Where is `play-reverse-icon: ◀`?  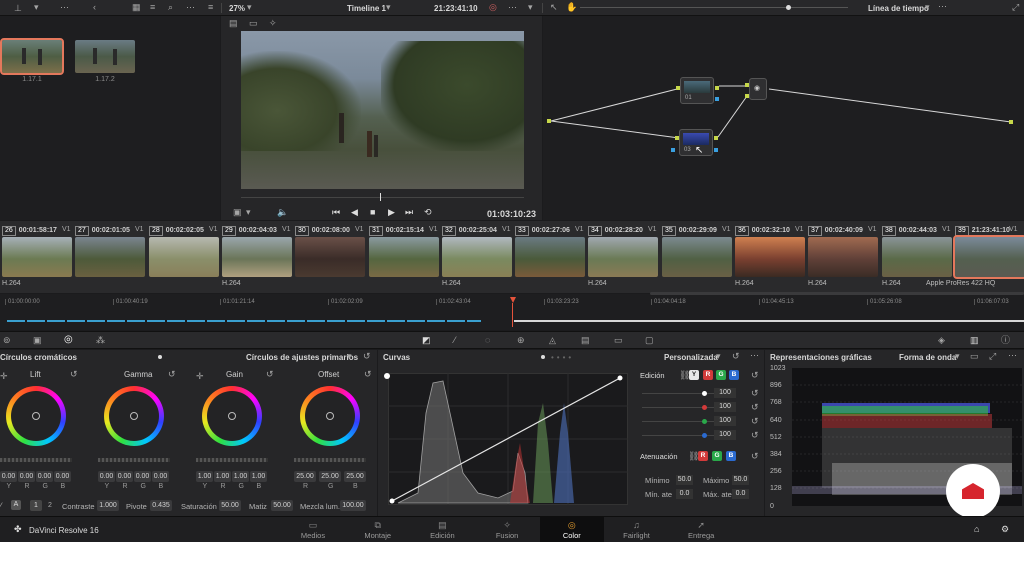 play-reverse-icon: ◀ is located at coordinates (354, 212).